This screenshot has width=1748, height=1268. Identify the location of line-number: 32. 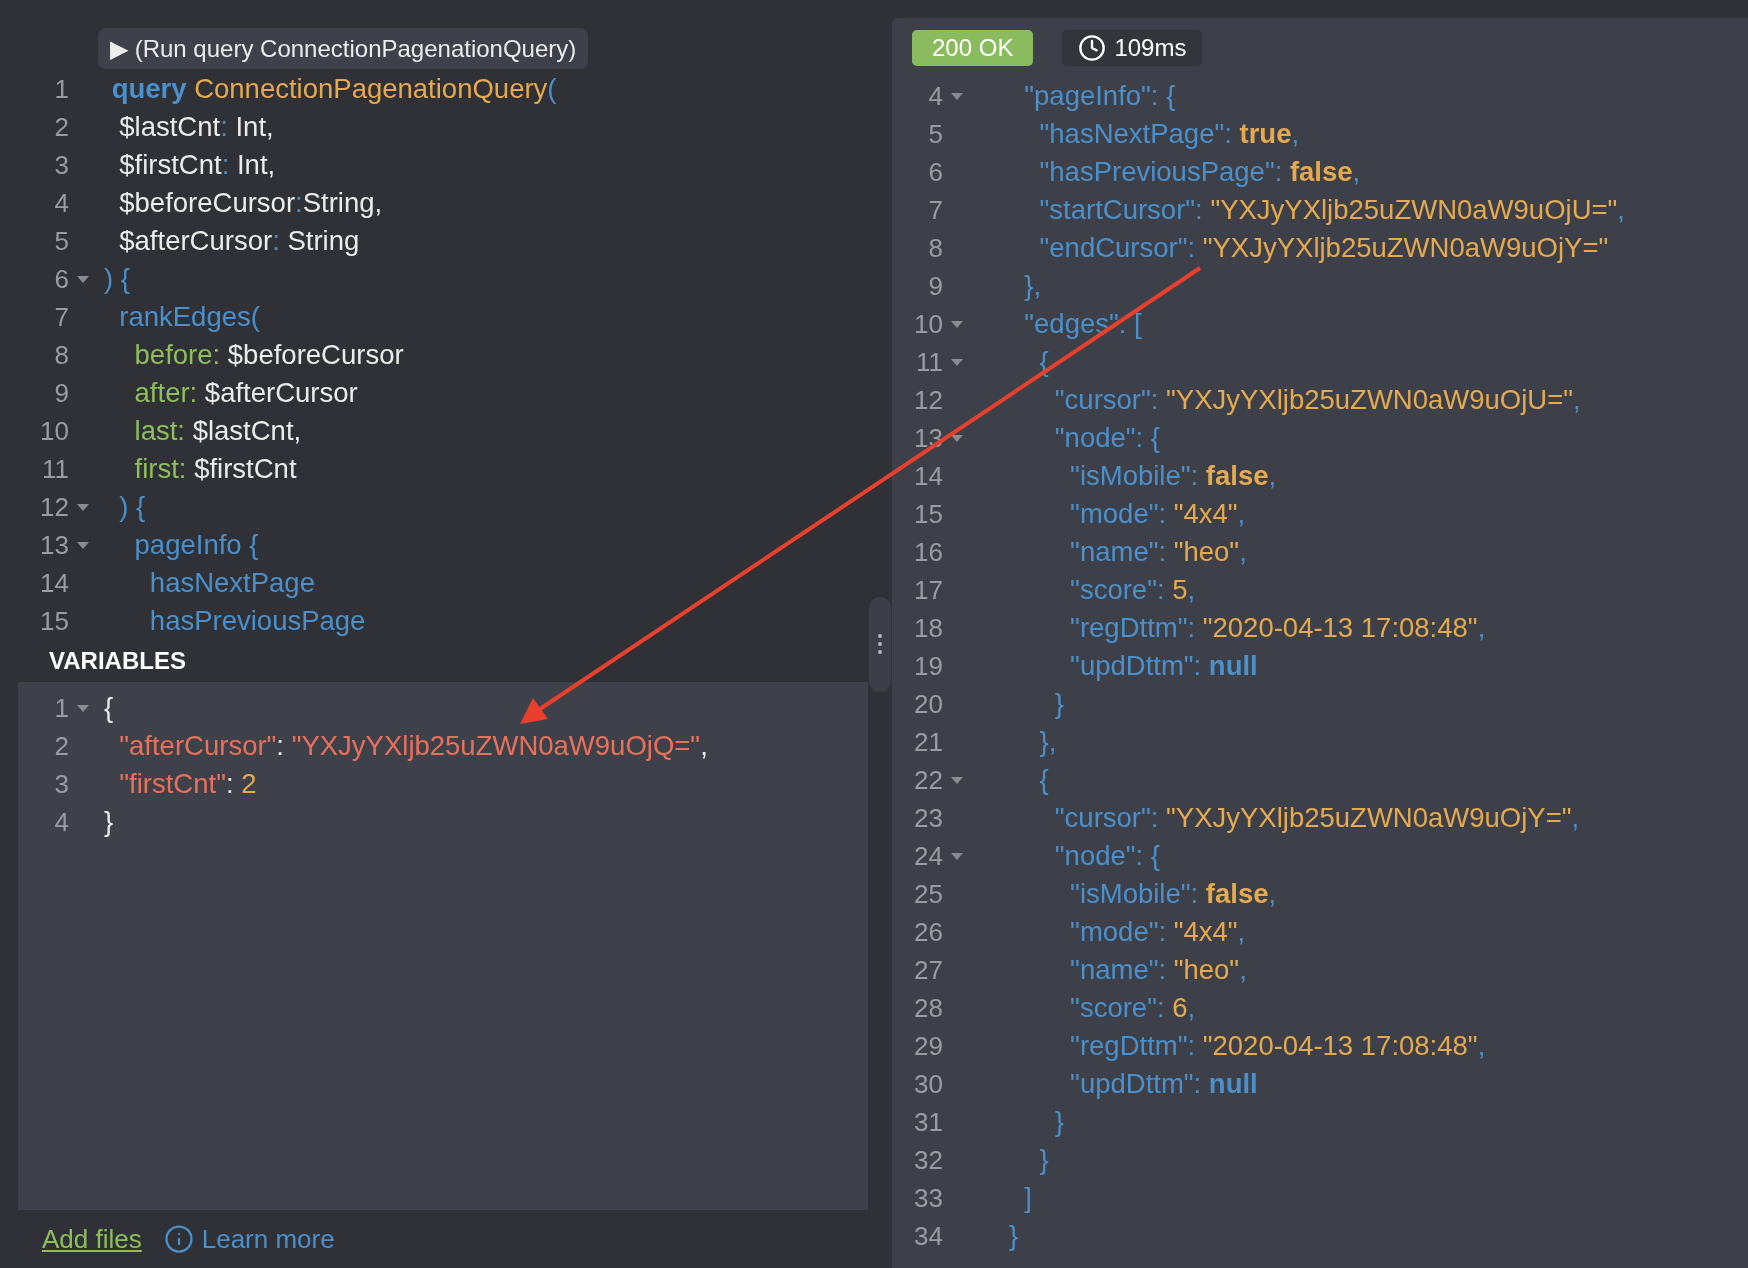
(928, 1160).